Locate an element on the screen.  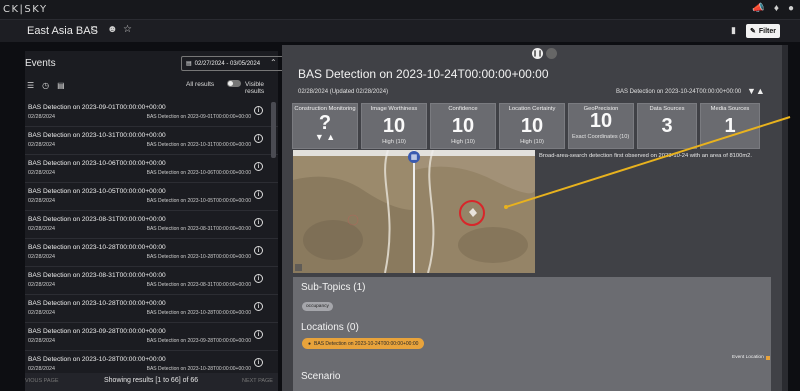
brand-logo: CK|SKY is located at coordinates (25, 9).